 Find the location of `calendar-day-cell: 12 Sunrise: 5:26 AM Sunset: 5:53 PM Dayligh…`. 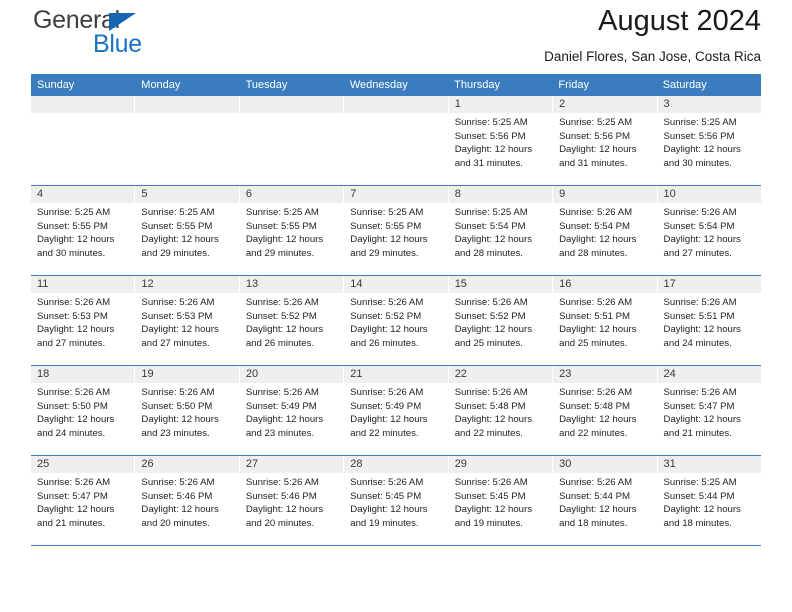

calendar-day-cell: 12 Sunrise: 5:26 AM Sunset: 5:53 PM Dayligh… is located at coordinates (187, 320).